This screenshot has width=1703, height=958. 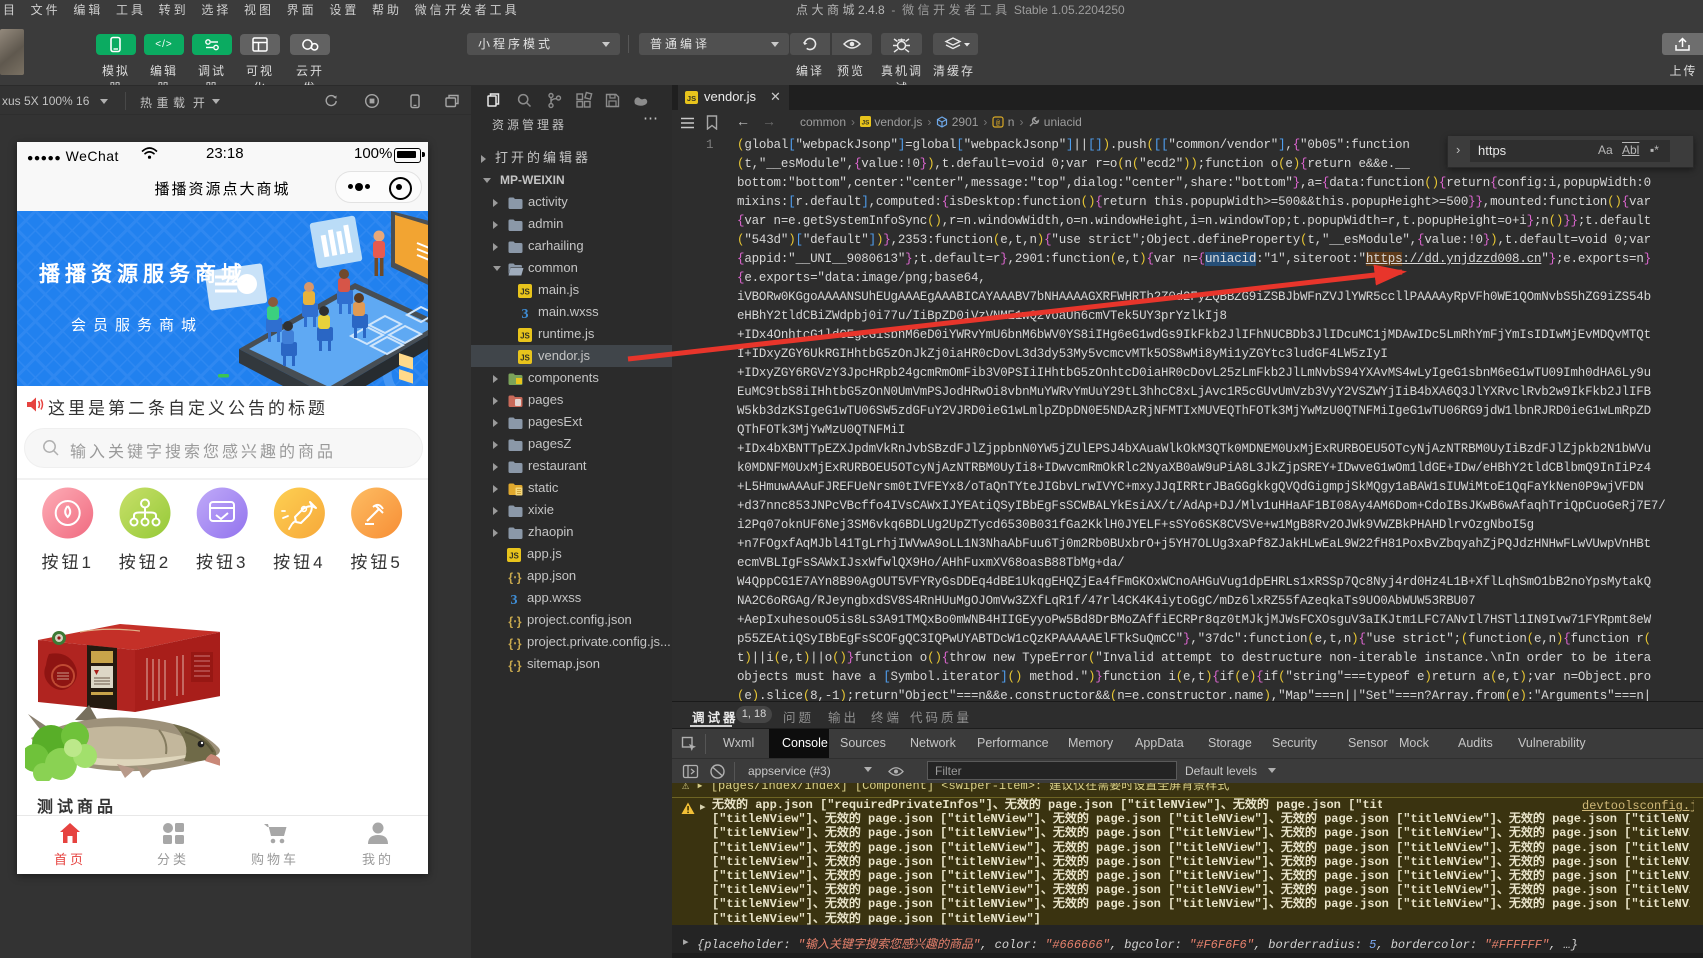 I want to click on svg-text: 播播资源服务商城, so click(x=143, y=274).